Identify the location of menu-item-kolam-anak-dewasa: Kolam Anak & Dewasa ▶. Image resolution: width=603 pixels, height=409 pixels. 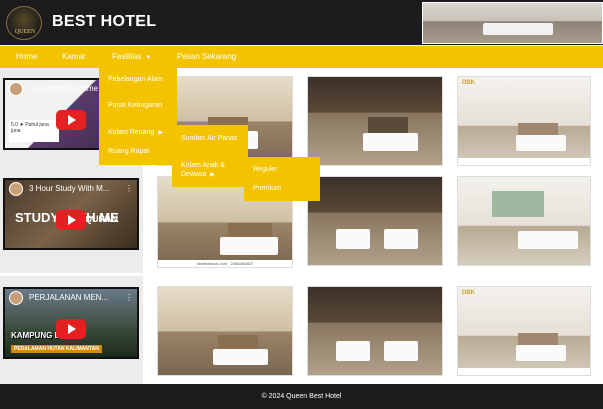
(211, 170).